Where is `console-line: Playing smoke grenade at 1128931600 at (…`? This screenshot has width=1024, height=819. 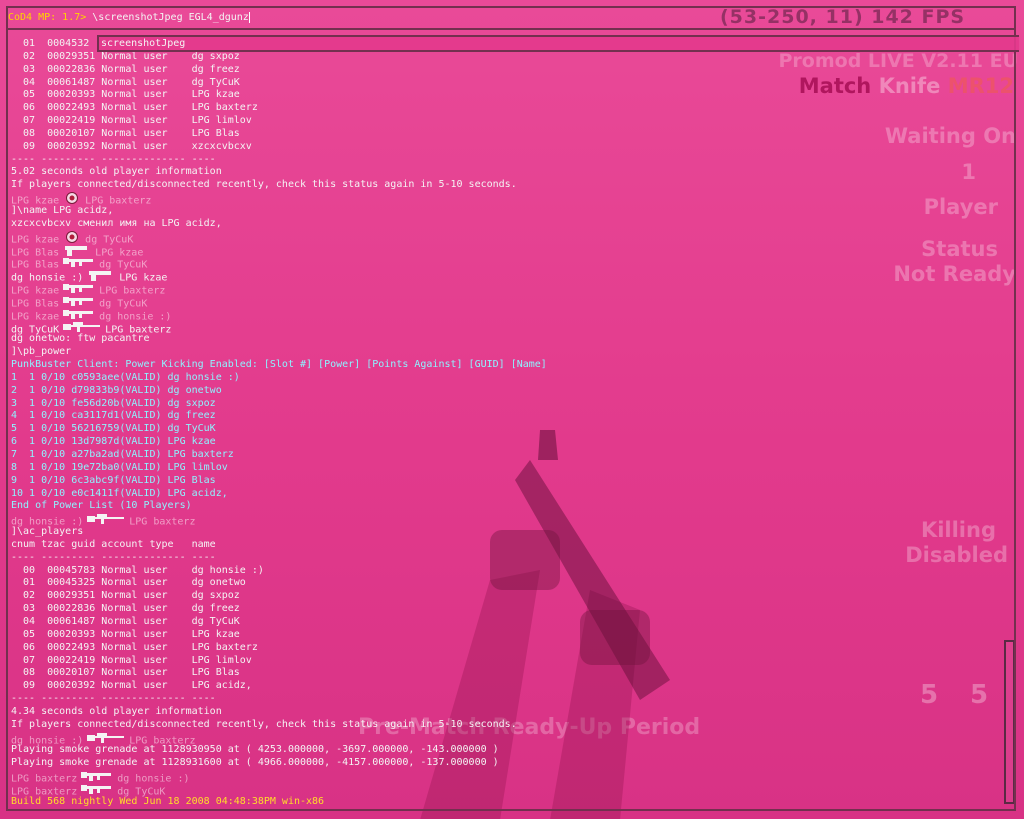
console-line: Playing smoke grenade at 1128931600 at (… is located at coordinates (255, 763).